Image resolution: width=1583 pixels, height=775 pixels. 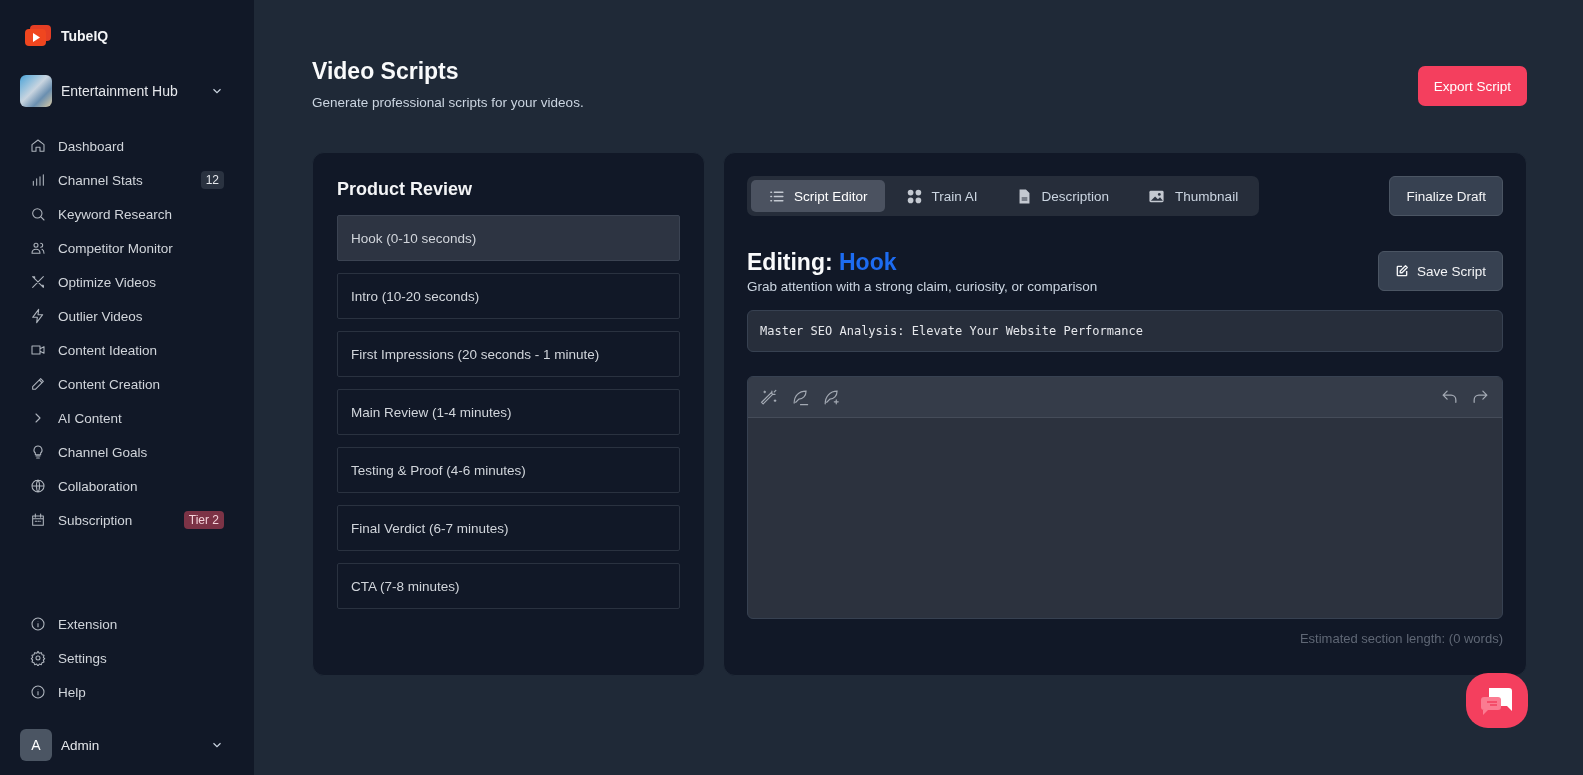 I want to click on search-icon, so click(x=38, y=214).